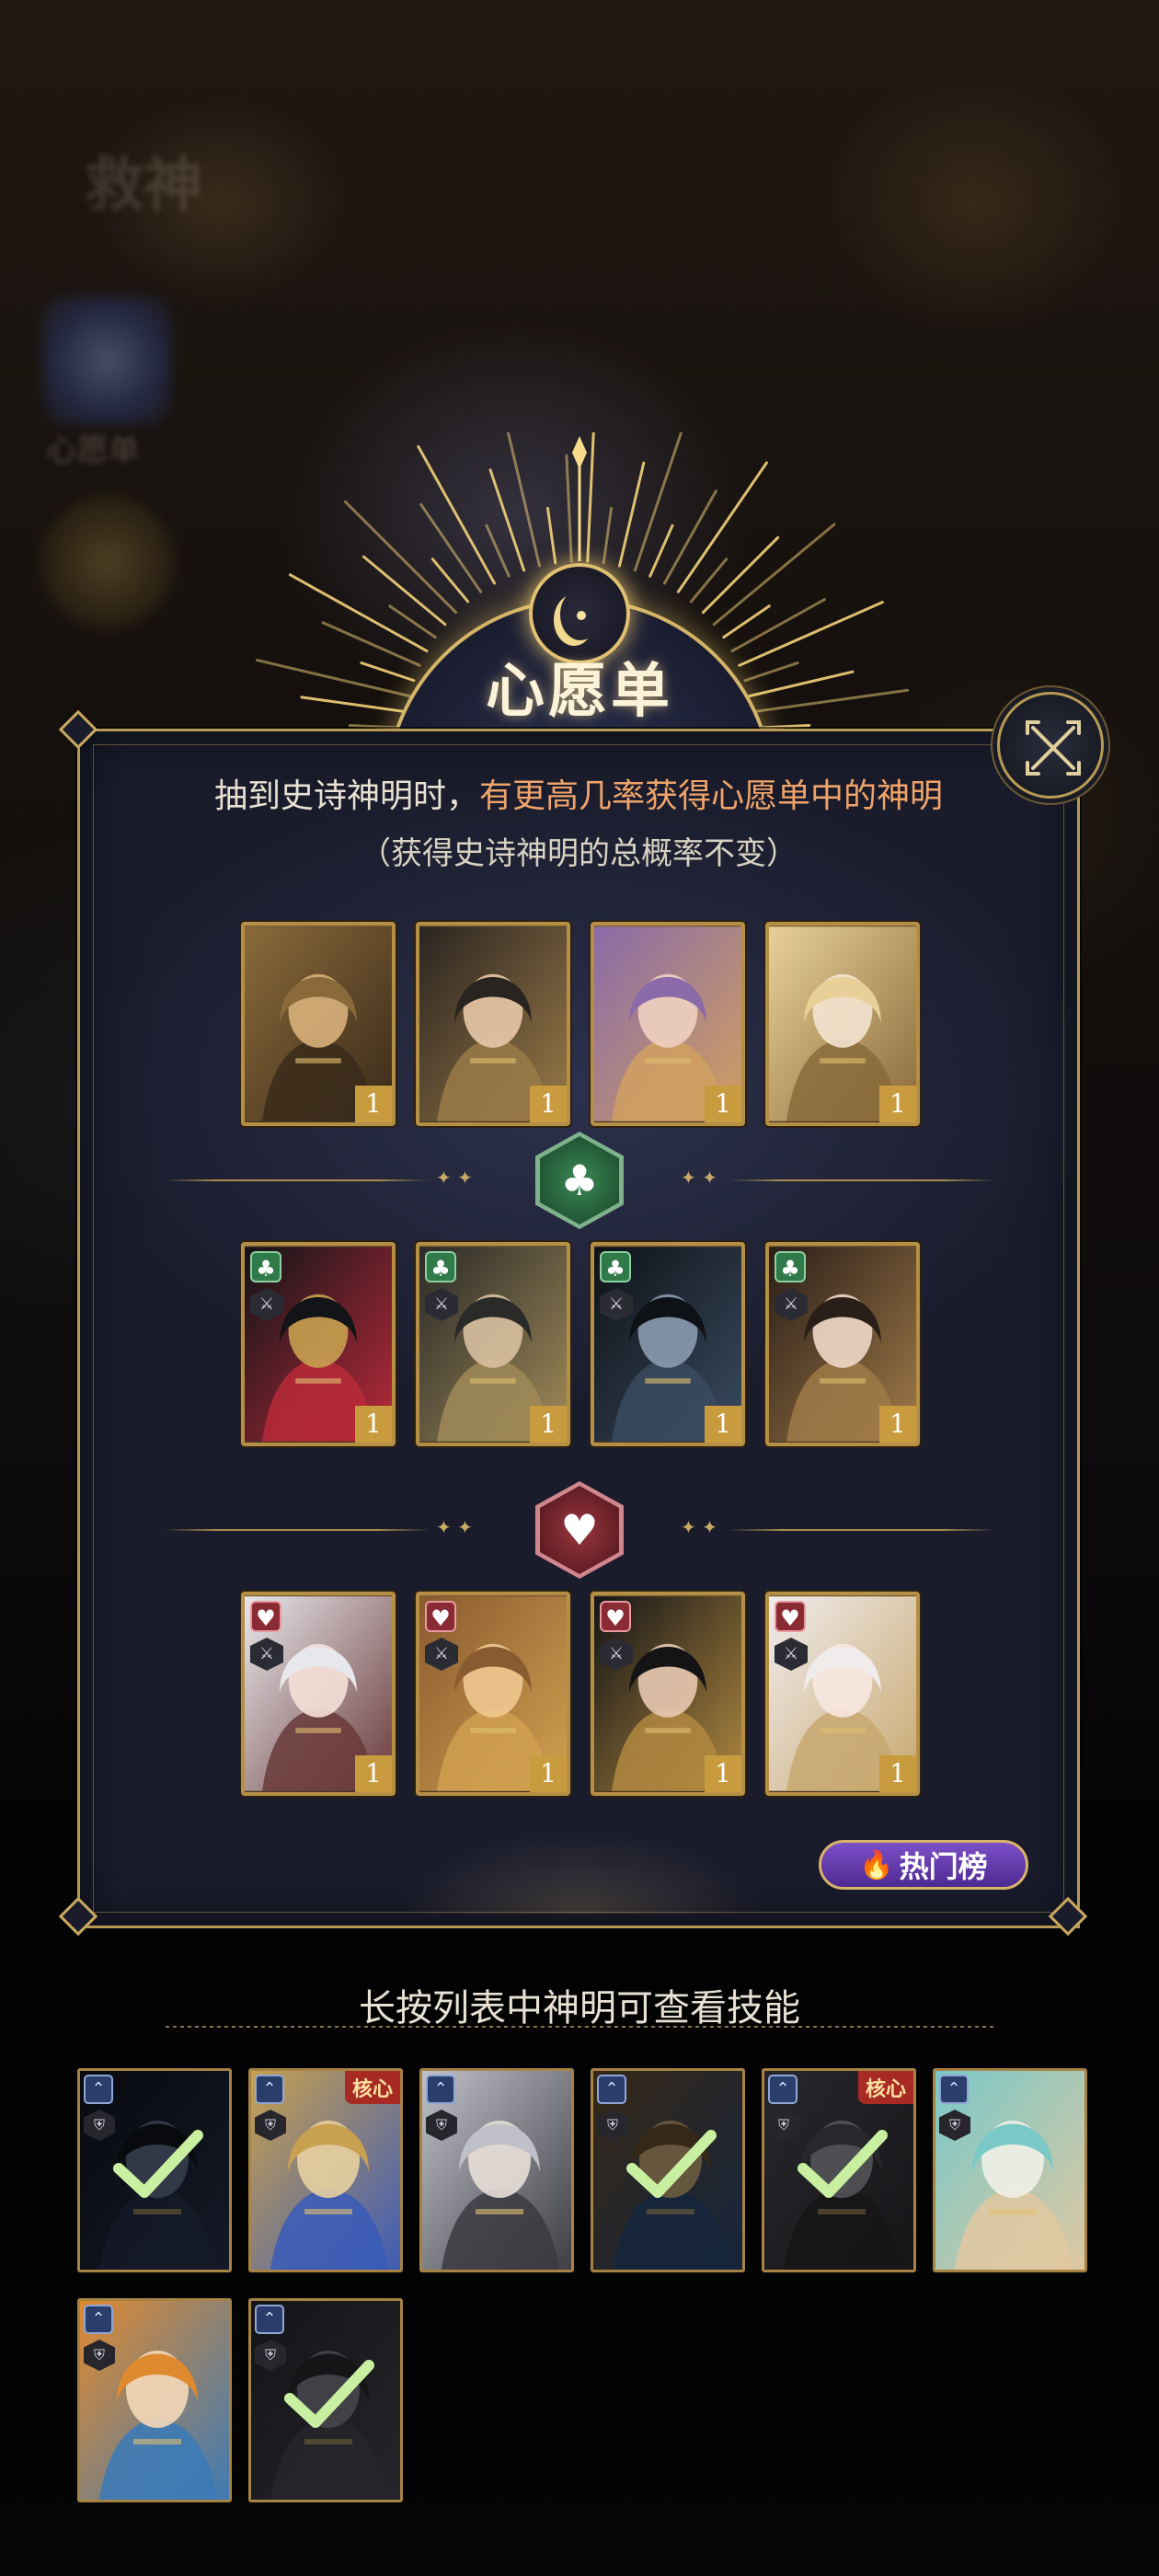  I want to click on description-highlight: 有更高几率获得心愿单中的神明, so click(711, 796).